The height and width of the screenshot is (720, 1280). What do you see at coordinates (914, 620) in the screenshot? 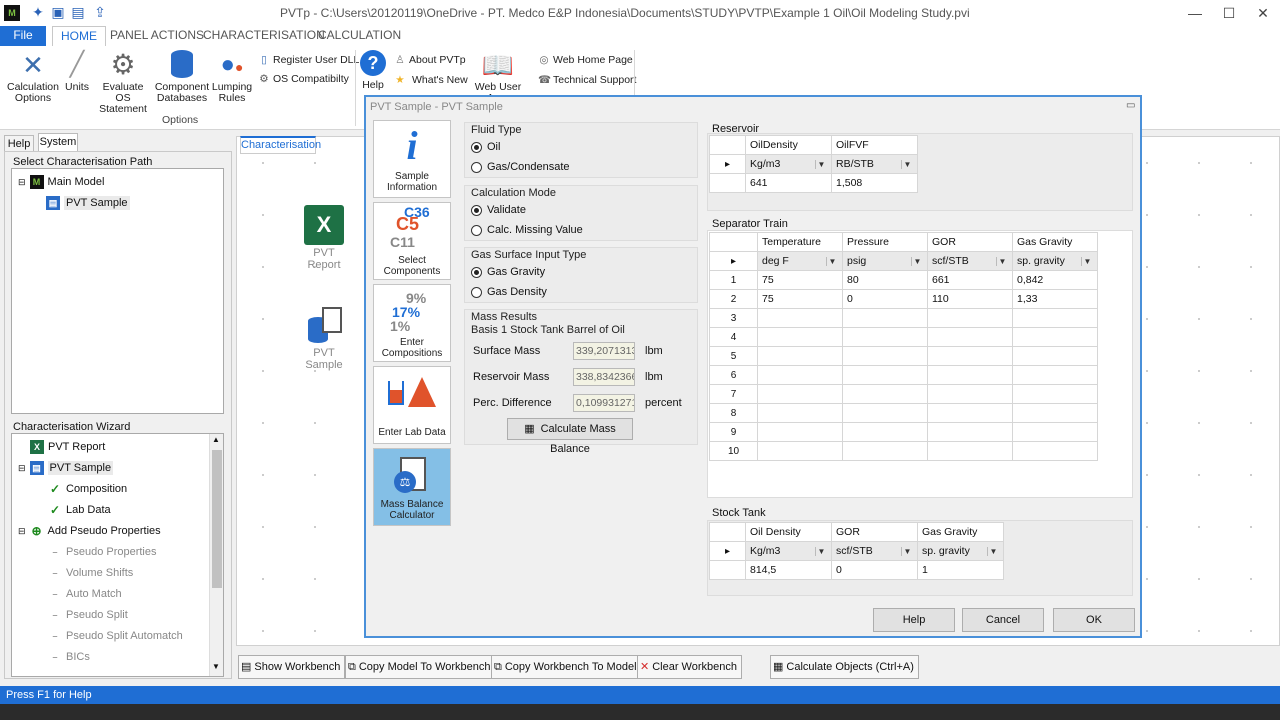
I see `dialog-help-button: Help` at bounding box center [914, 620].